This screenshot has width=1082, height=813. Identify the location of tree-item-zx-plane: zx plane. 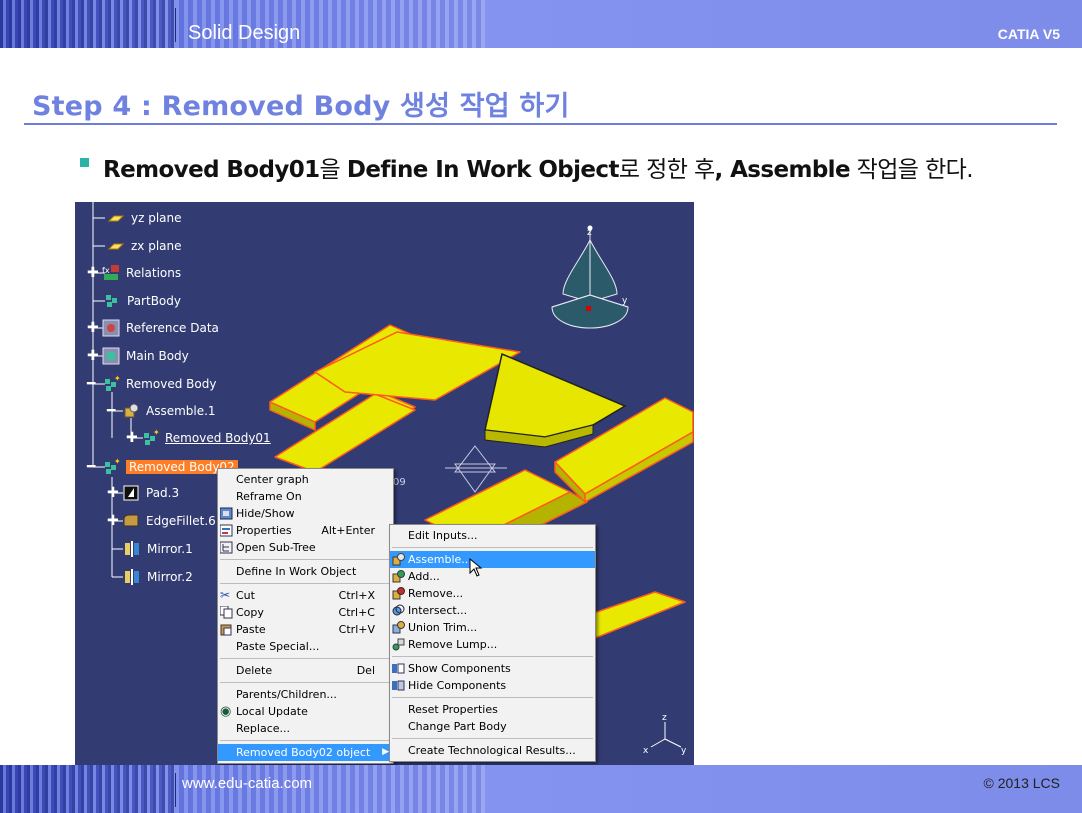
(144, 246).